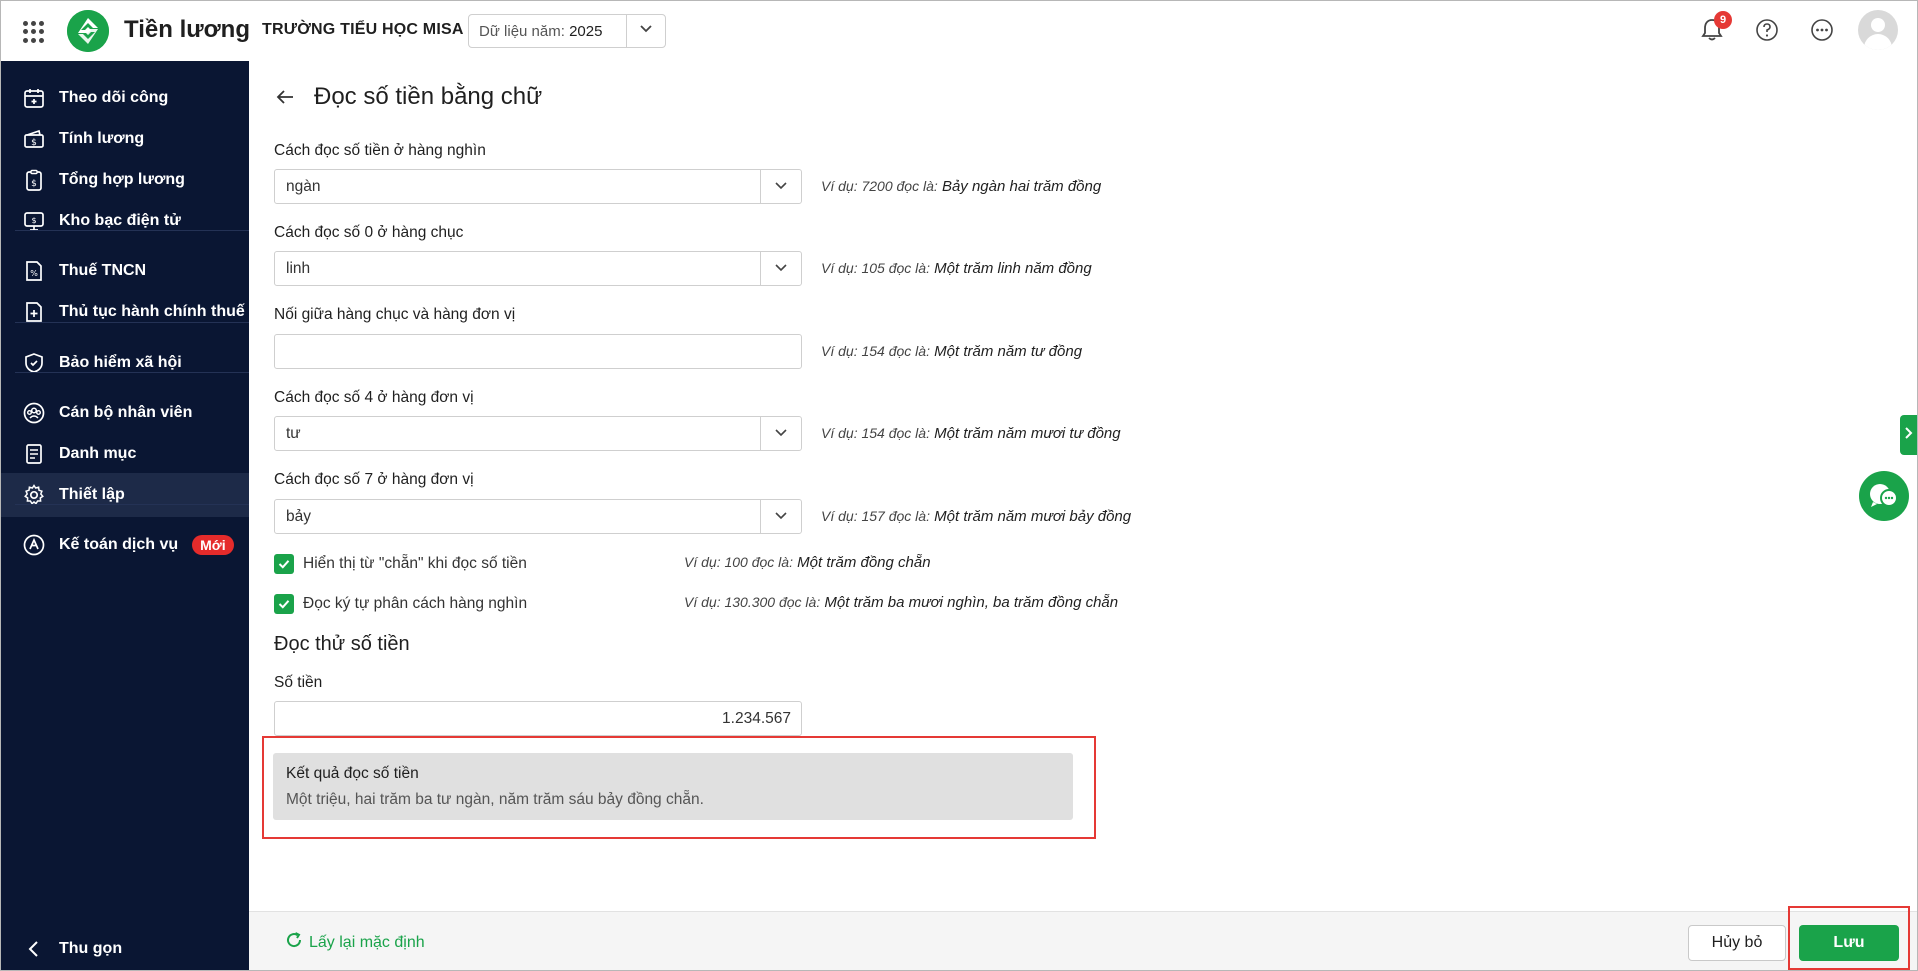 This screenshot has width=1918, height=971. I want to click on sidebar-item-label: Tổng hợp lương, so click(122, 179).